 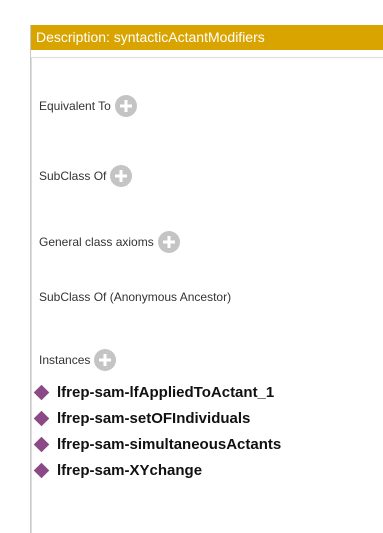 I want to click on add-equivalent-to-button, so click(x=125, y=106).